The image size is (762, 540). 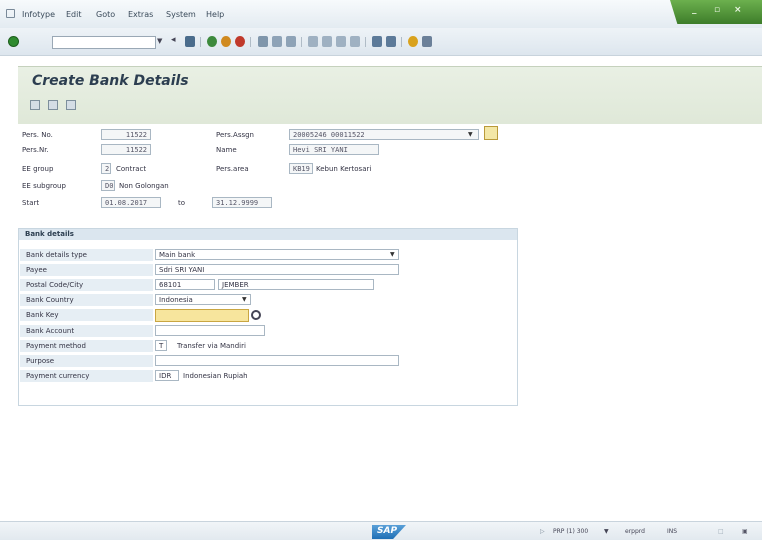 I want to click on pers-no-field: 11522, so click(x=126, y=134).